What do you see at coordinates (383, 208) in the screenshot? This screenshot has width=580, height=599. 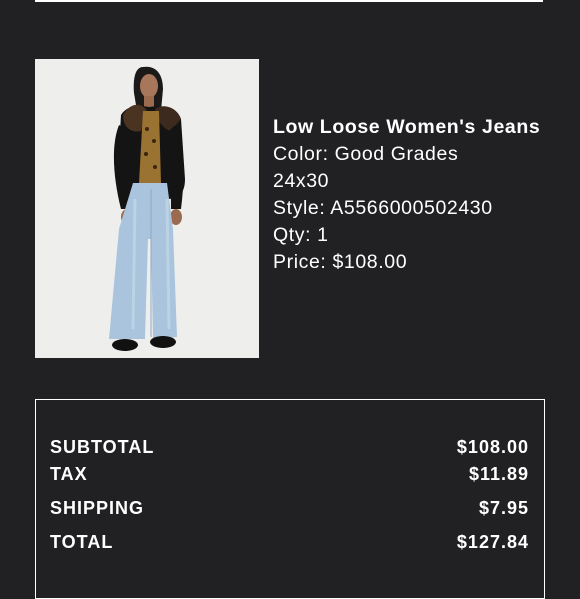 I see `product-style: Style: A5566000502430` at bounding box center [383, 208].